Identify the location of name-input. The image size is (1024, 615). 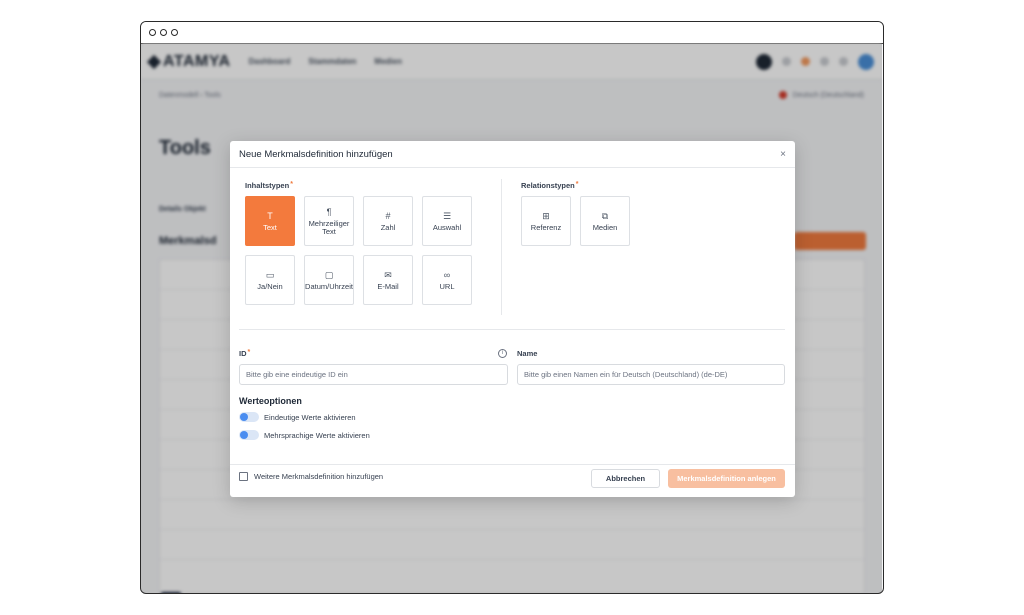
(651, 374).